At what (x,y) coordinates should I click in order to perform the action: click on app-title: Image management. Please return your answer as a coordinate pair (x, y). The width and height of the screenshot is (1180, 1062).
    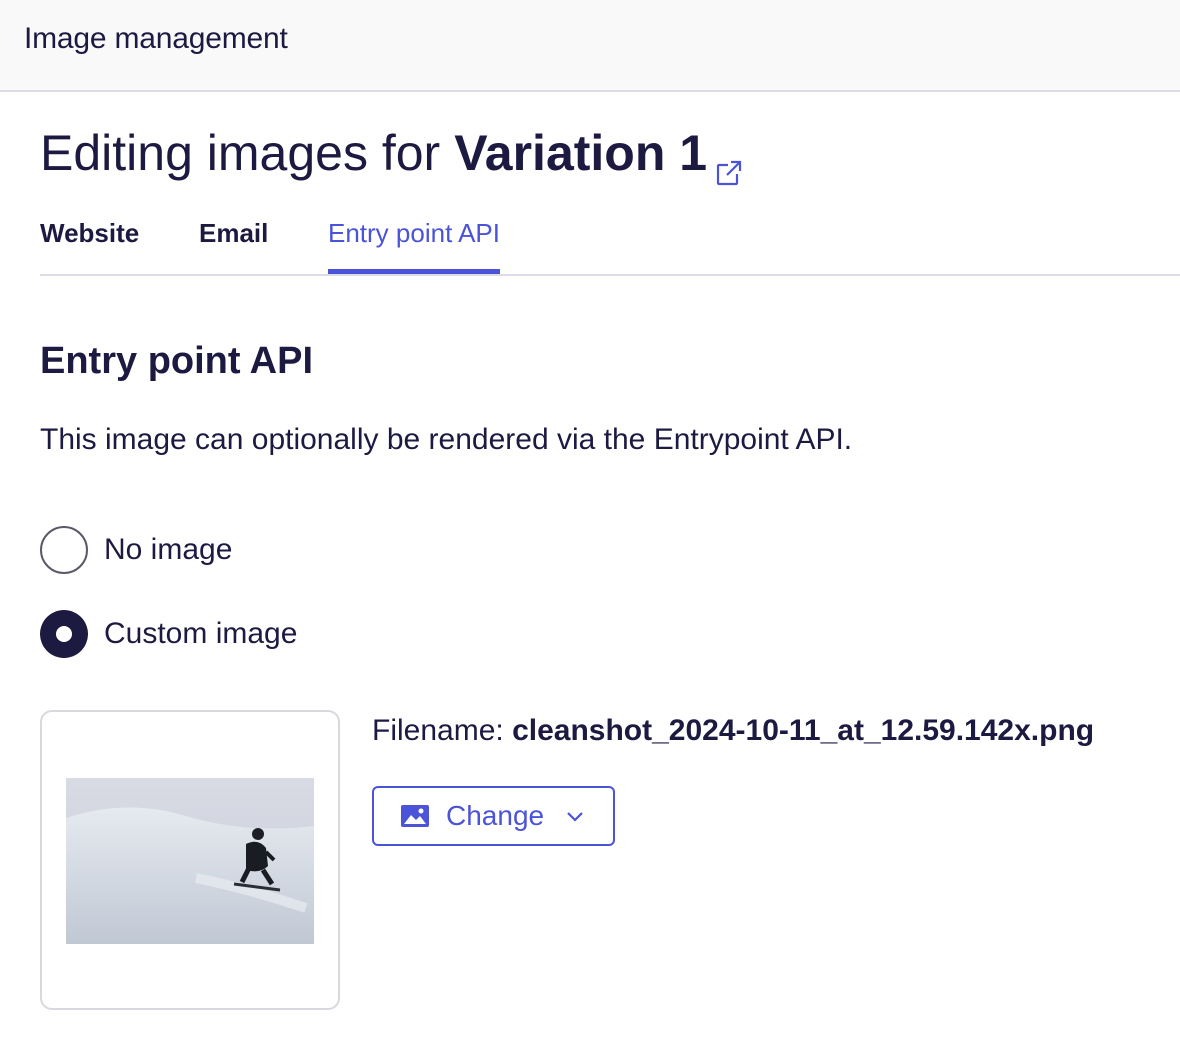
    Looking at the image, I should click on (156, 38).